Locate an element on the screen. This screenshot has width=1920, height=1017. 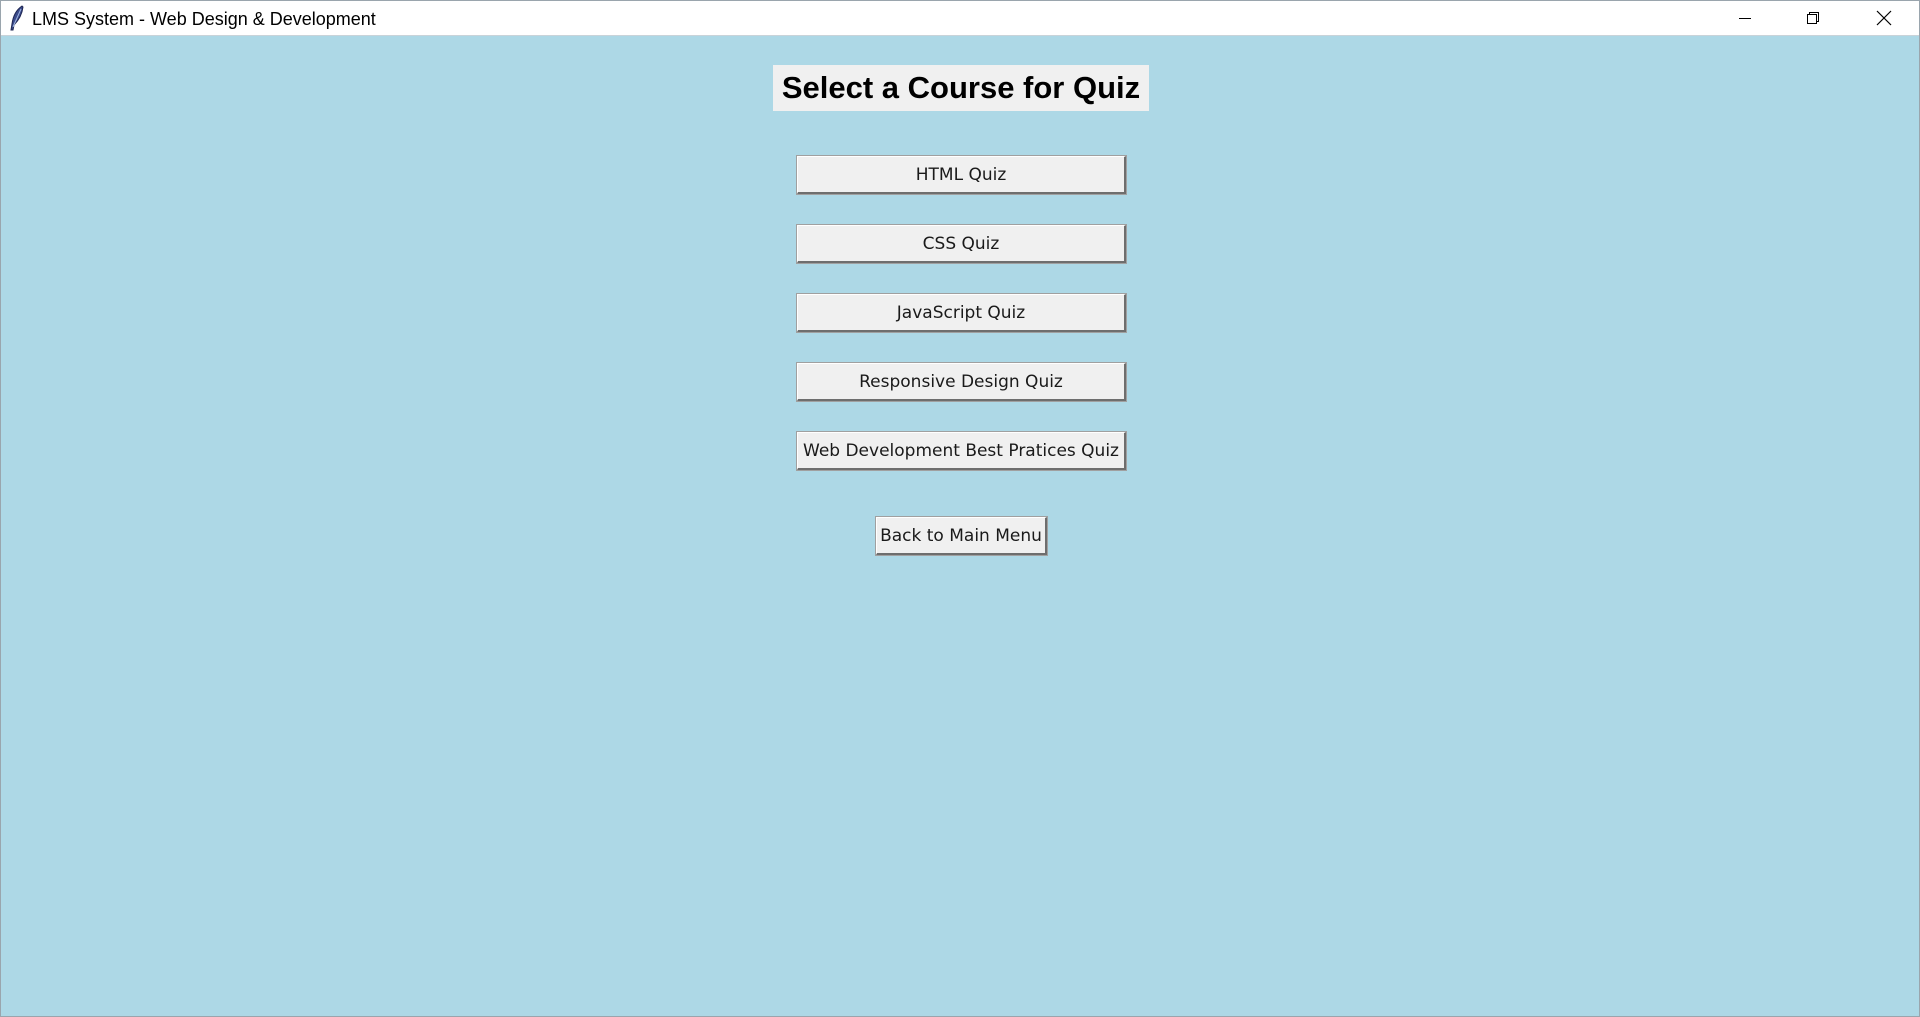
close-button is located at coordinates (1884, 18).